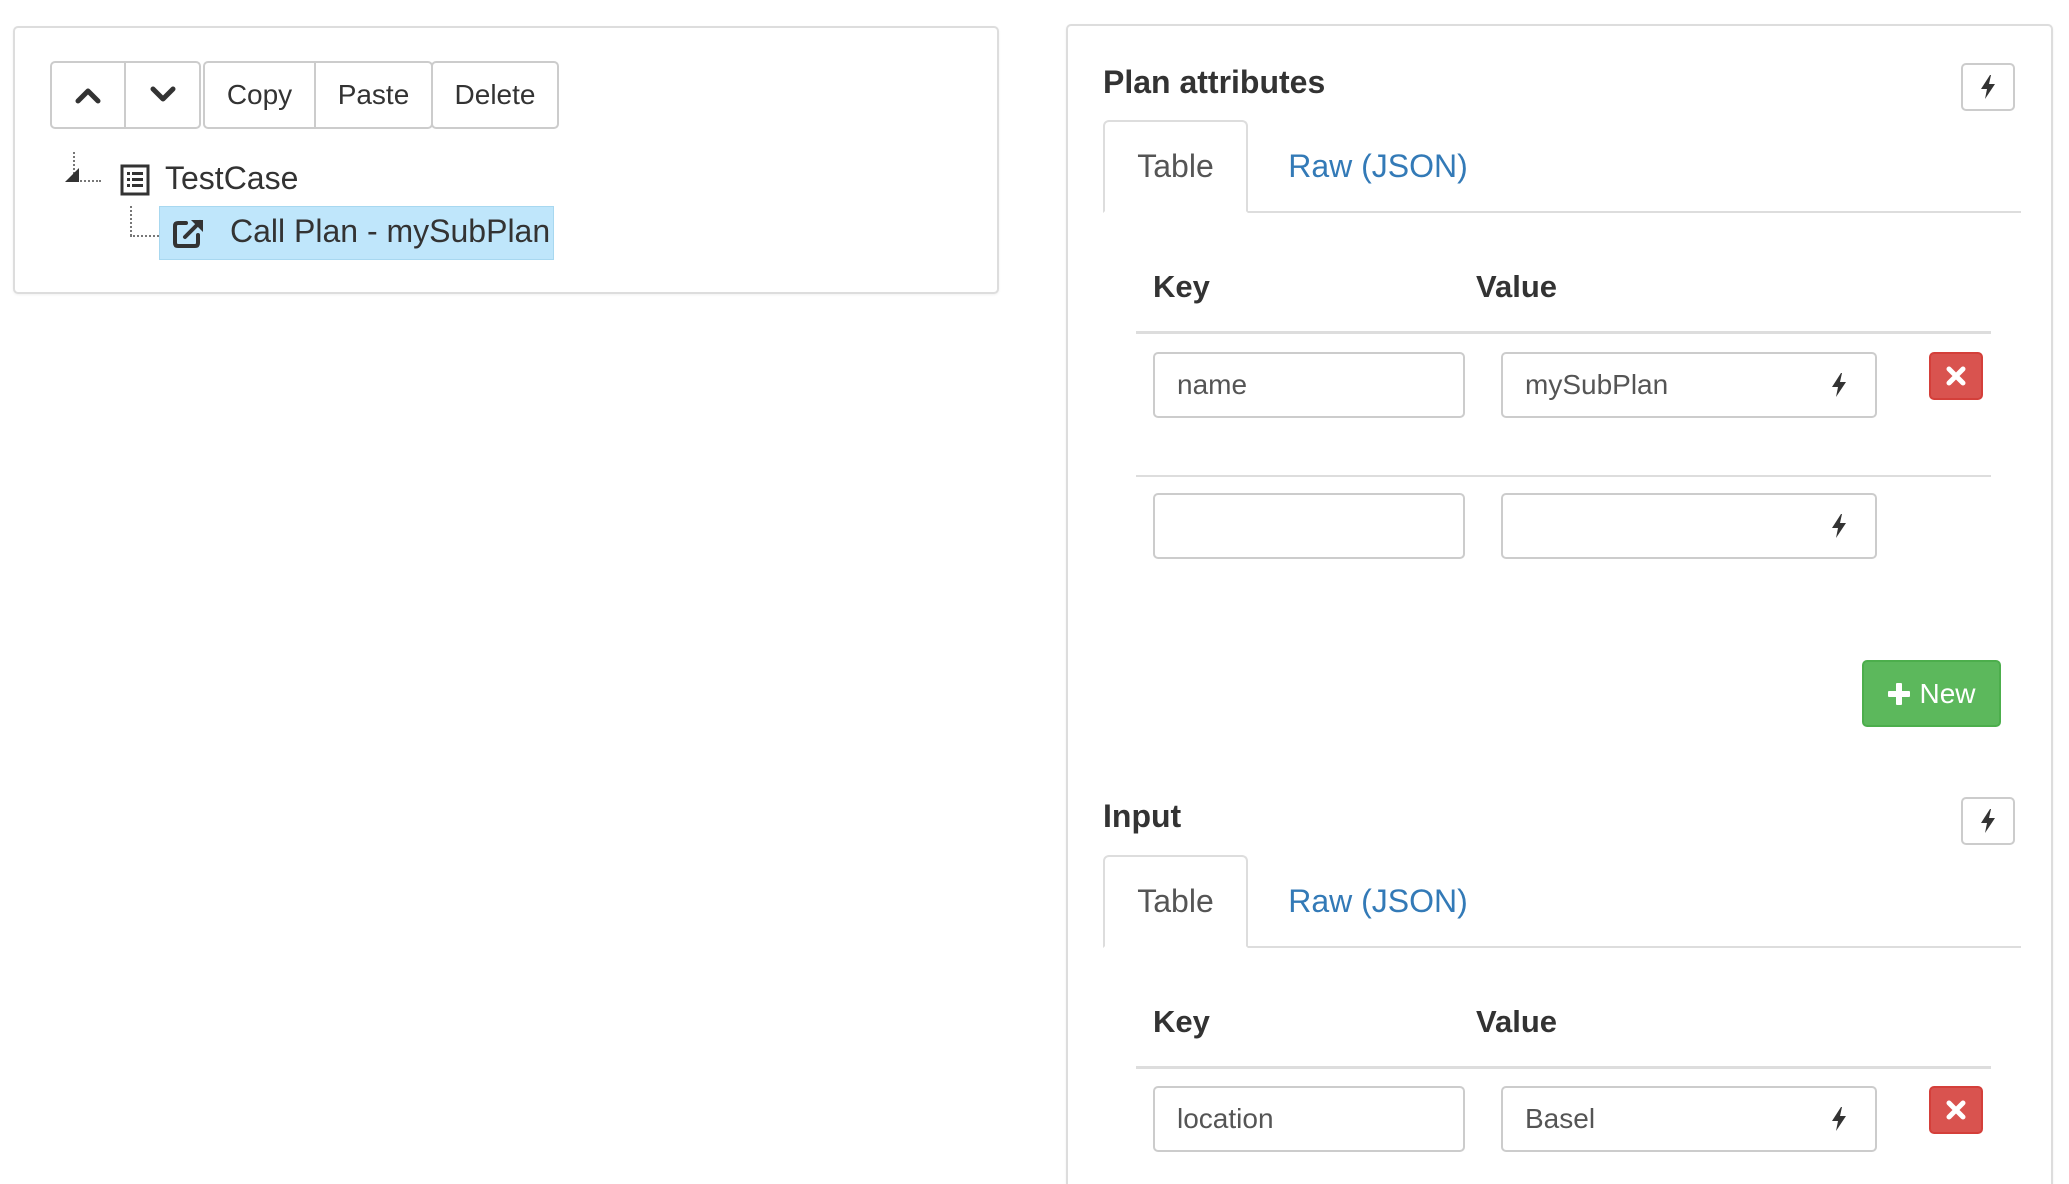 The height and width of the screenshot is (1184, 2069). Describe the element at coordinates (232, 178) in the screenshot. I see `tree-node-label: TestCase` at that location.